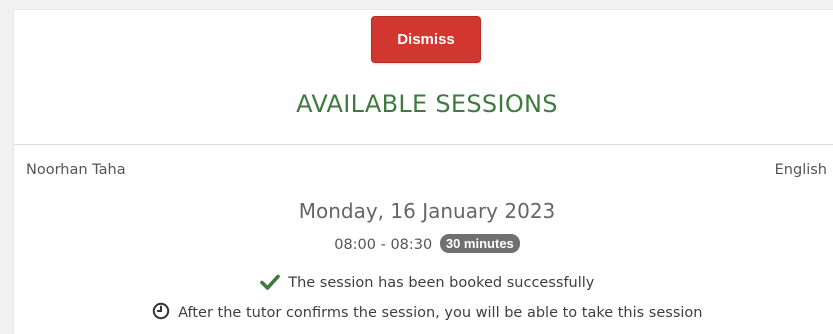  Describe the element at coordinates (423, 144) in the screenshot. I see `divider` at that location.